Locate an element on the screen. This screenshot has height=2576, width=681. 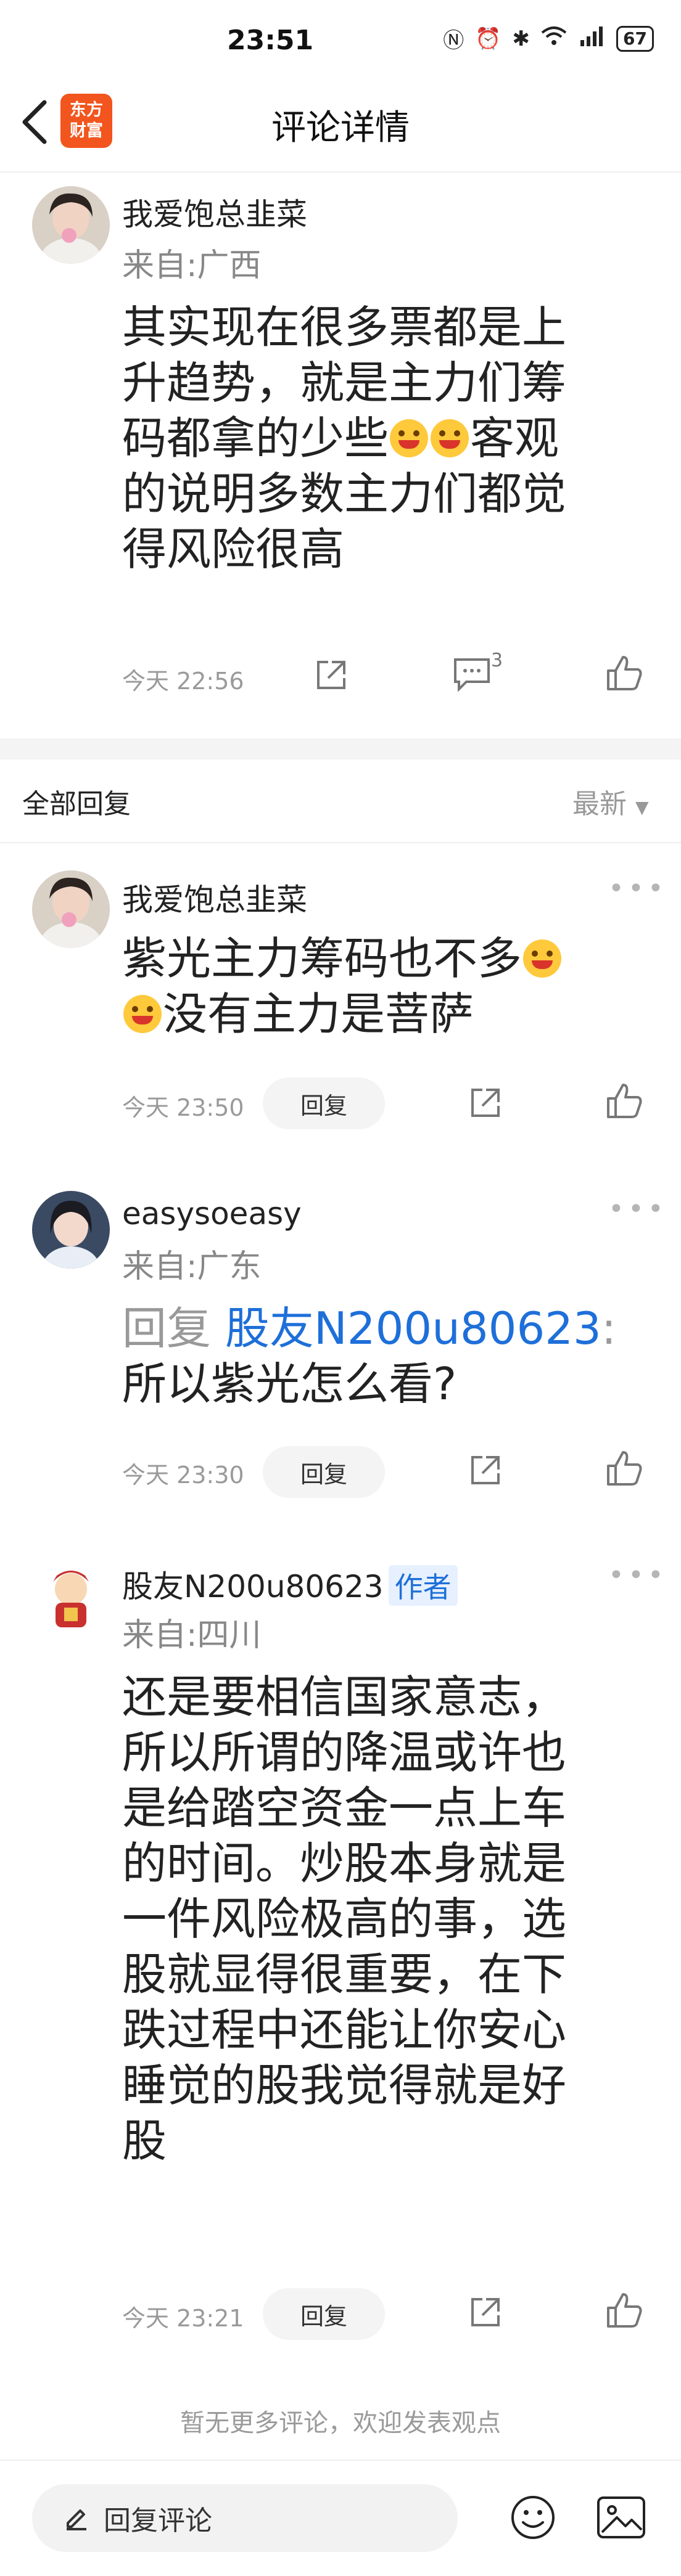
comment-line: 升趋势，就是主力们筹 is located at coordinates (344, 383).